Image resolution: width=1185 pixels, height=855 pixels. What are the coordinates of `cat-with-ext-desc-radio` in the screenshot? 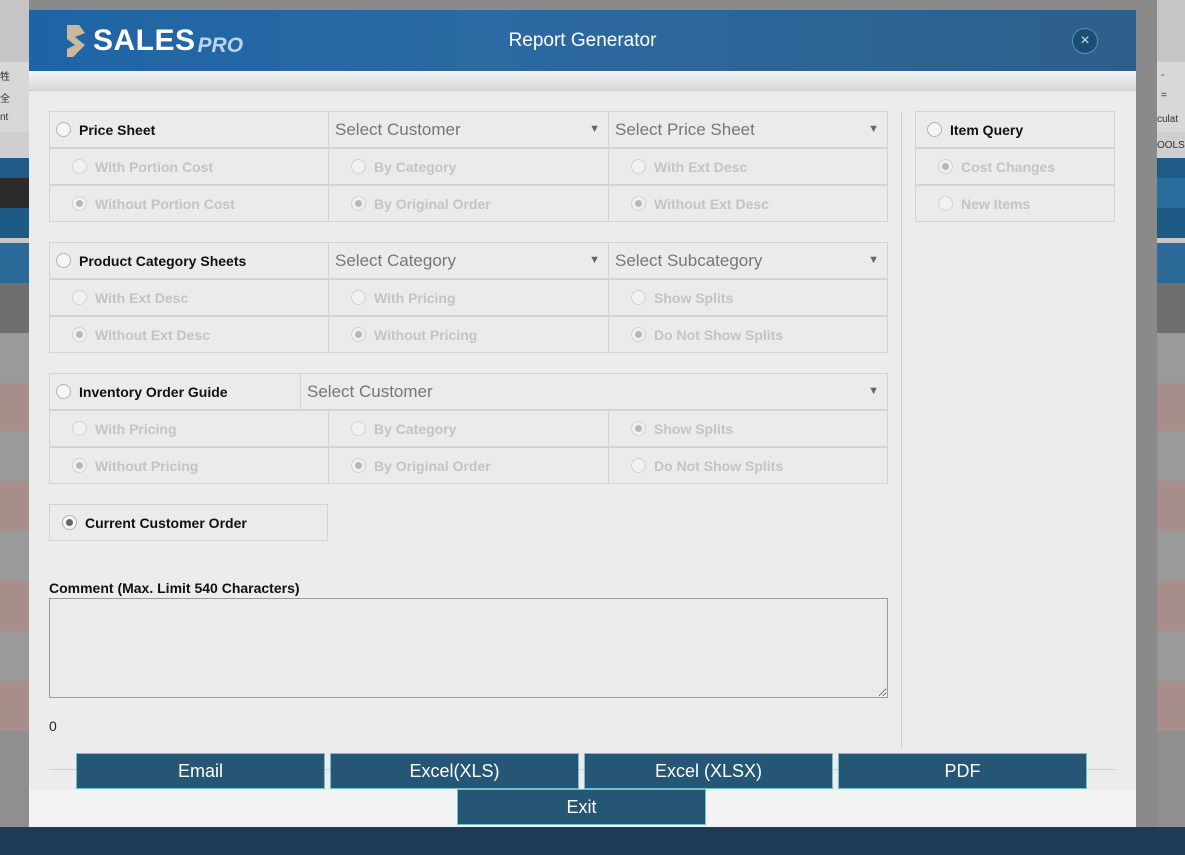 It's located at (79, 297).